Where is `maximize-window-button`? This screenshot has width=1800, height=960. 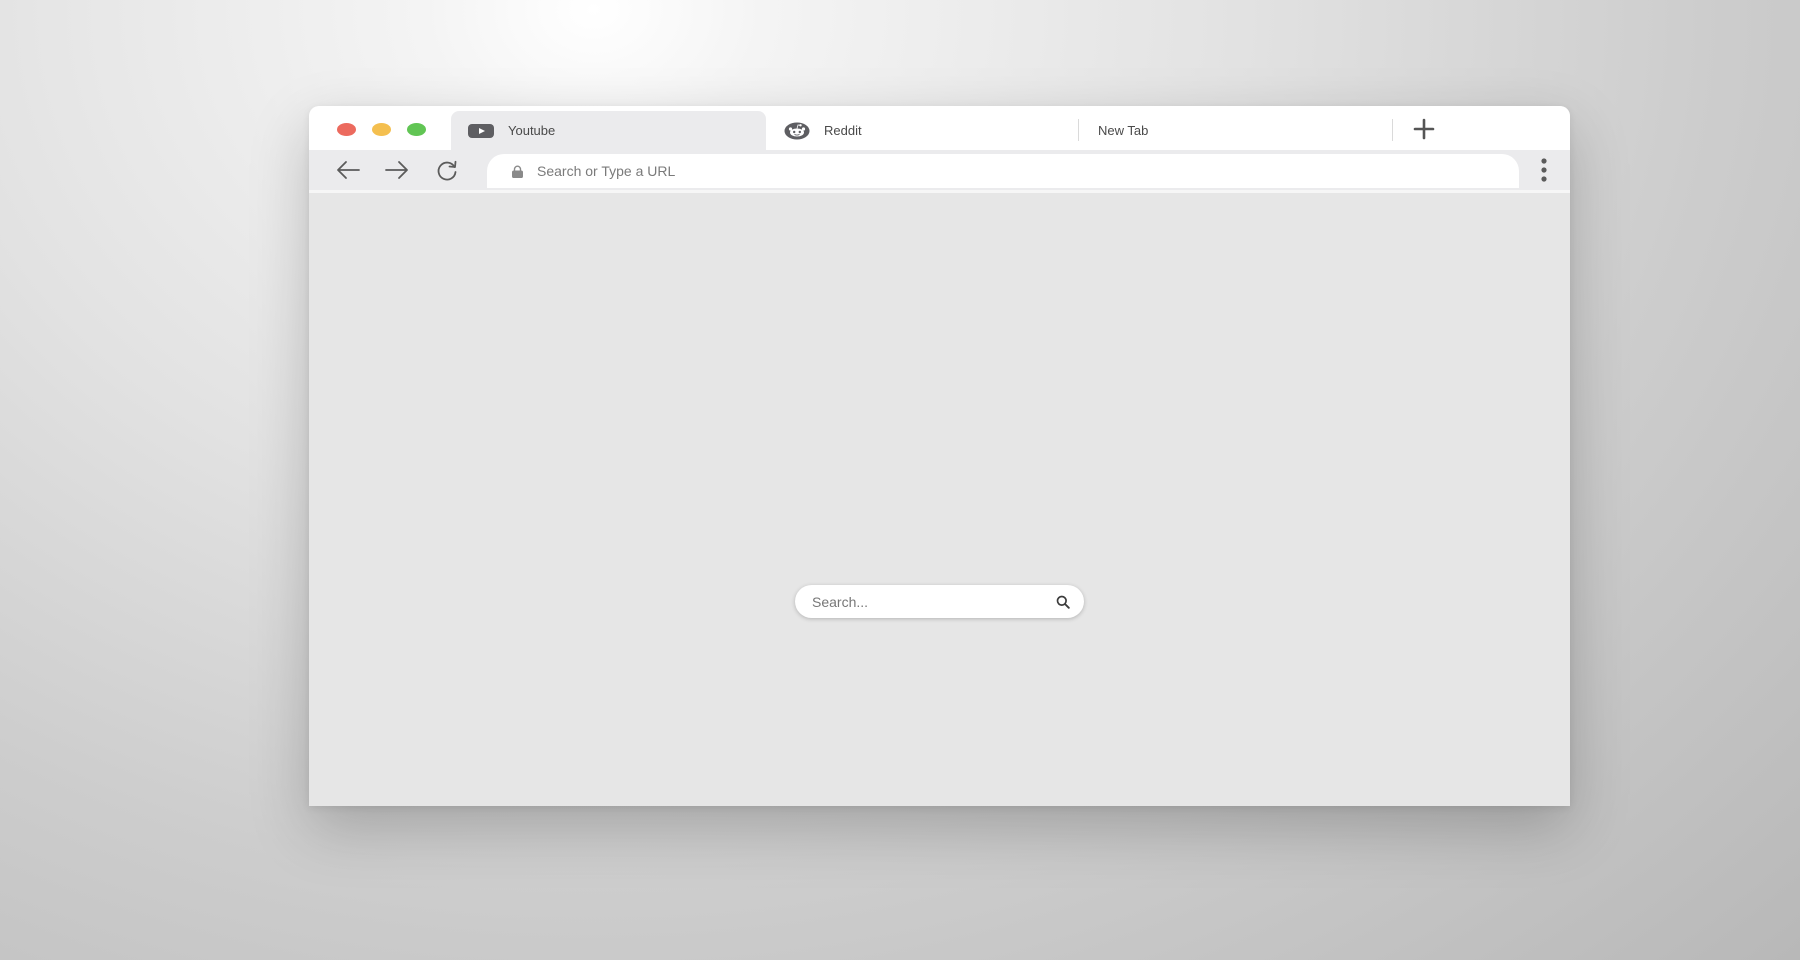
maximize-window-button is located at coordinates (416, 129).